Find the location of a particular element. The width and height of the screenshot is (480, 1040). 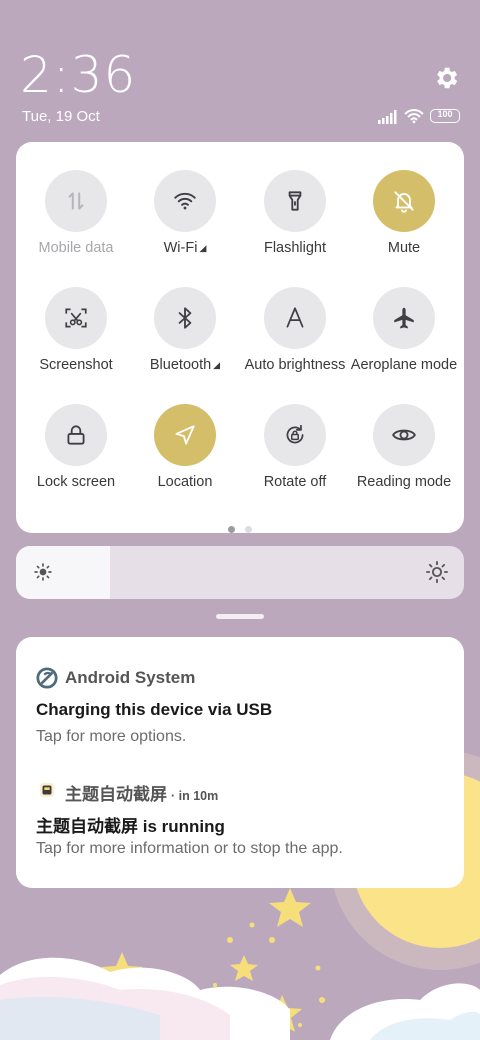

battery-icon: 100 is located at coordinates (445, 116).